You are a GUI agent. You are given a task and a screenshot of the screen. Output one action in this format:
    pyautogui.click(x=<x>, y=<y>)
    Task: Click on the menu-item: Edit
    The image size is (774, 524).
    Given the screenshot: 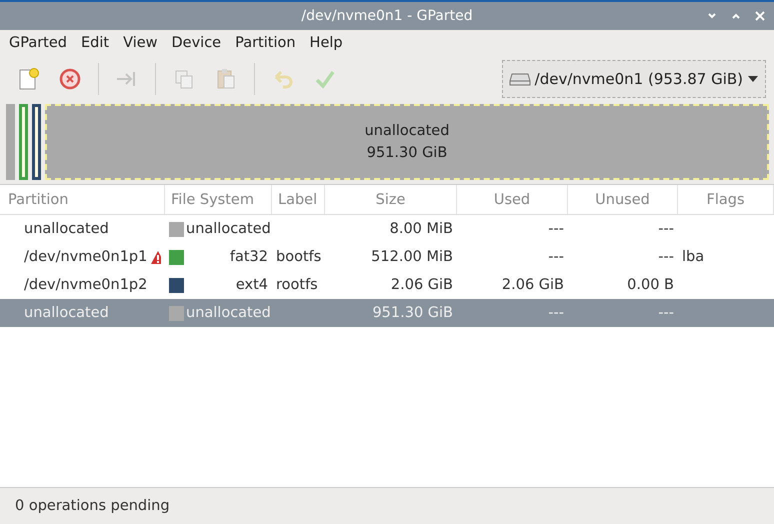 What is the action you would take?
    pyautogui.click(x=95, y=43)
    